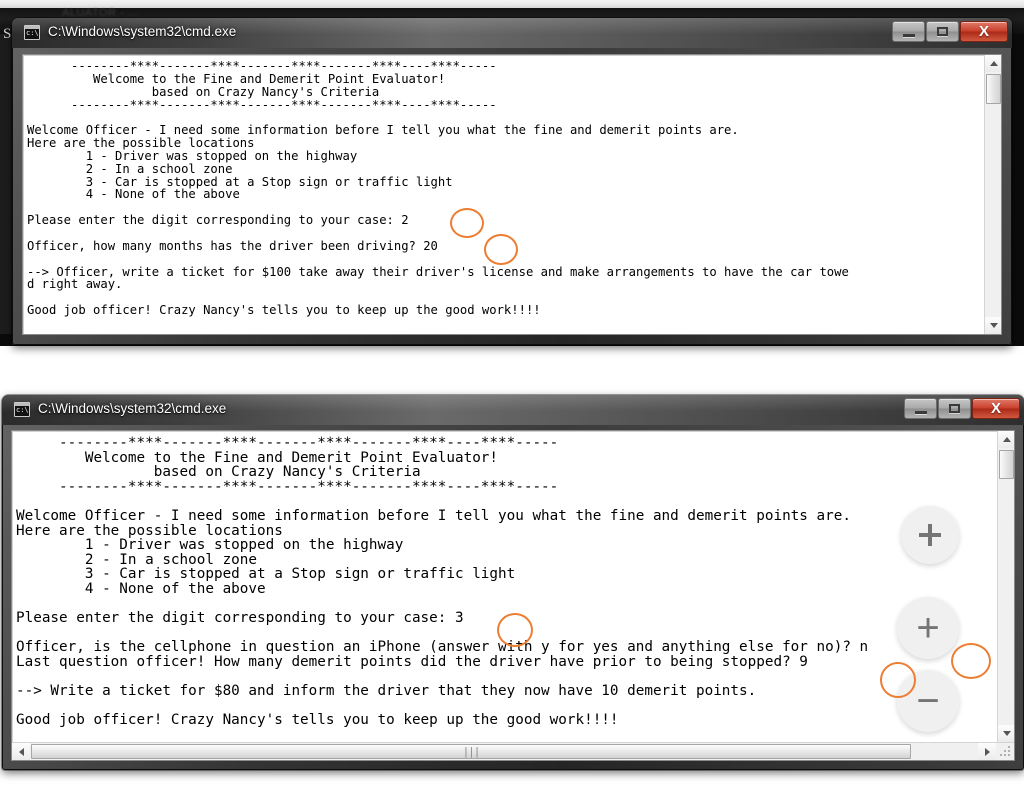 This screenshot has height=799, width=1024. I want to click on horizontal-scrollbar-bottom: |||, so click(513, 751).